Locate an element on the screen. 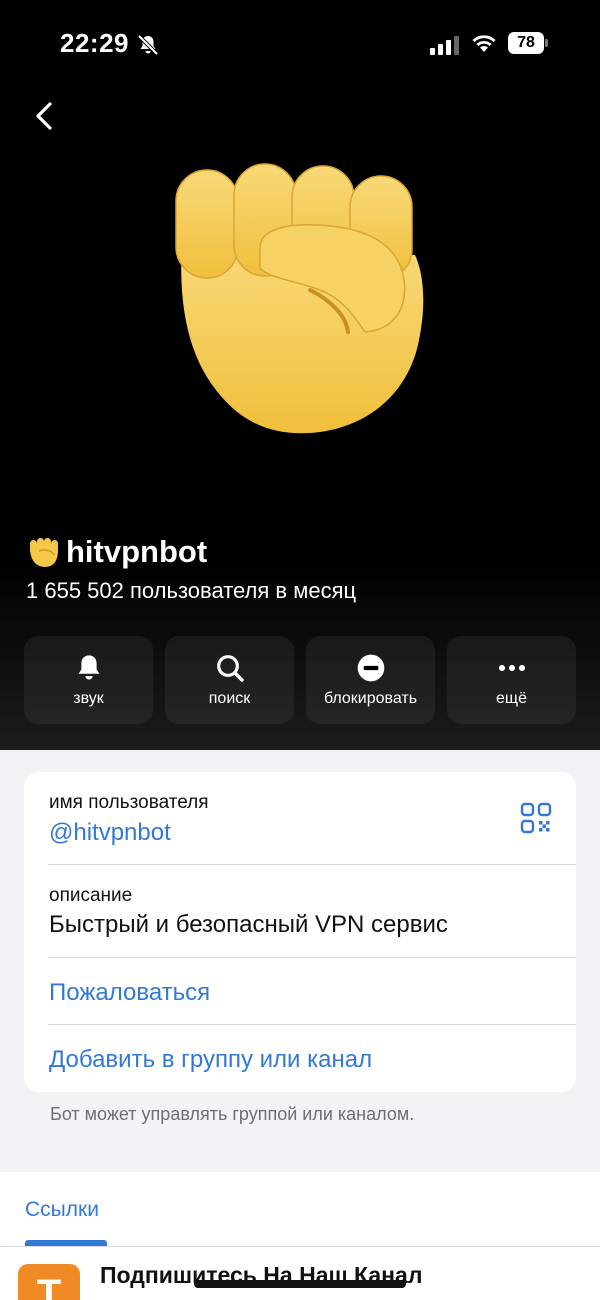  link-thumbnail: T is located at coordinates (49, 1282).